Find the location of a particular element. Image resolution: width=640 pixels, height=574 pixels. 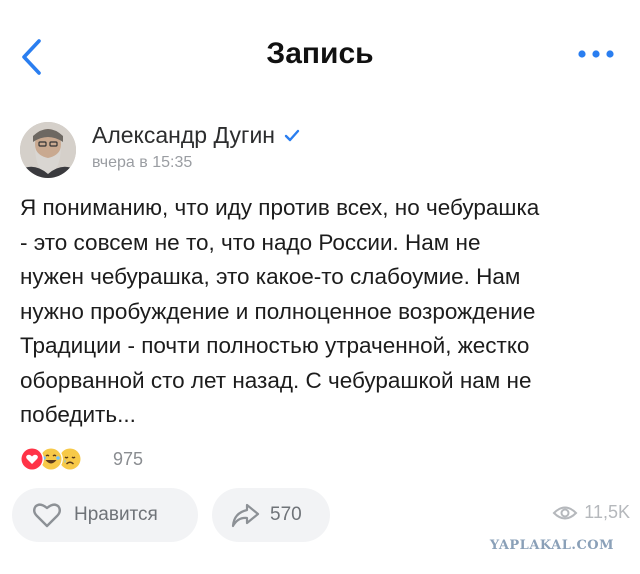

heart-outline-icon is located at coordinates (47, 515).